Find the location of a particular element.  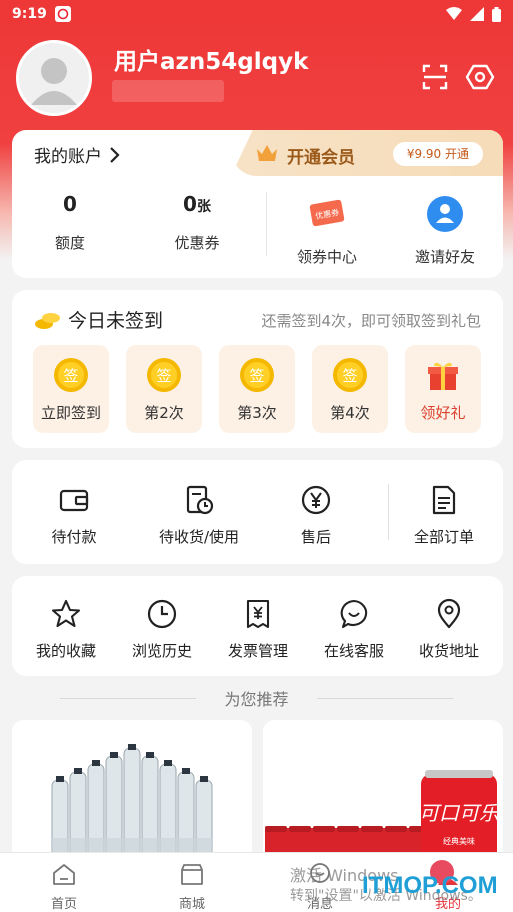

tool-history: 浏览历史 is located at coordinates (162, 629).